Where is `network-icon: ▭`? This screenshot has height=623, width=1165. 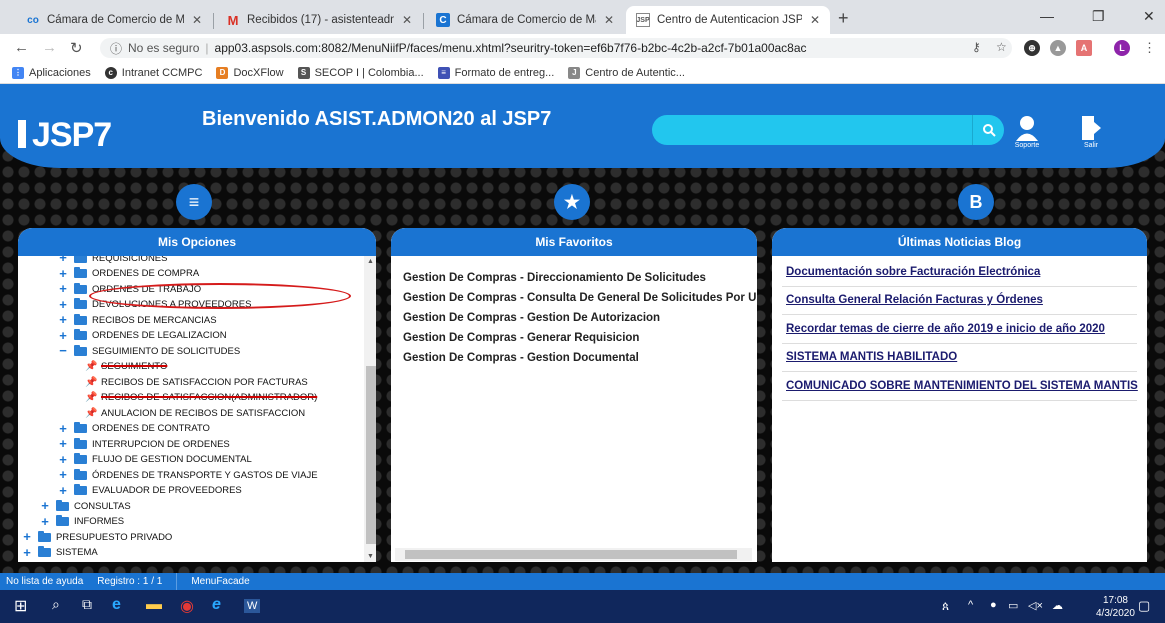 network-icon: ▭ is located at coordinates (1013, 605).